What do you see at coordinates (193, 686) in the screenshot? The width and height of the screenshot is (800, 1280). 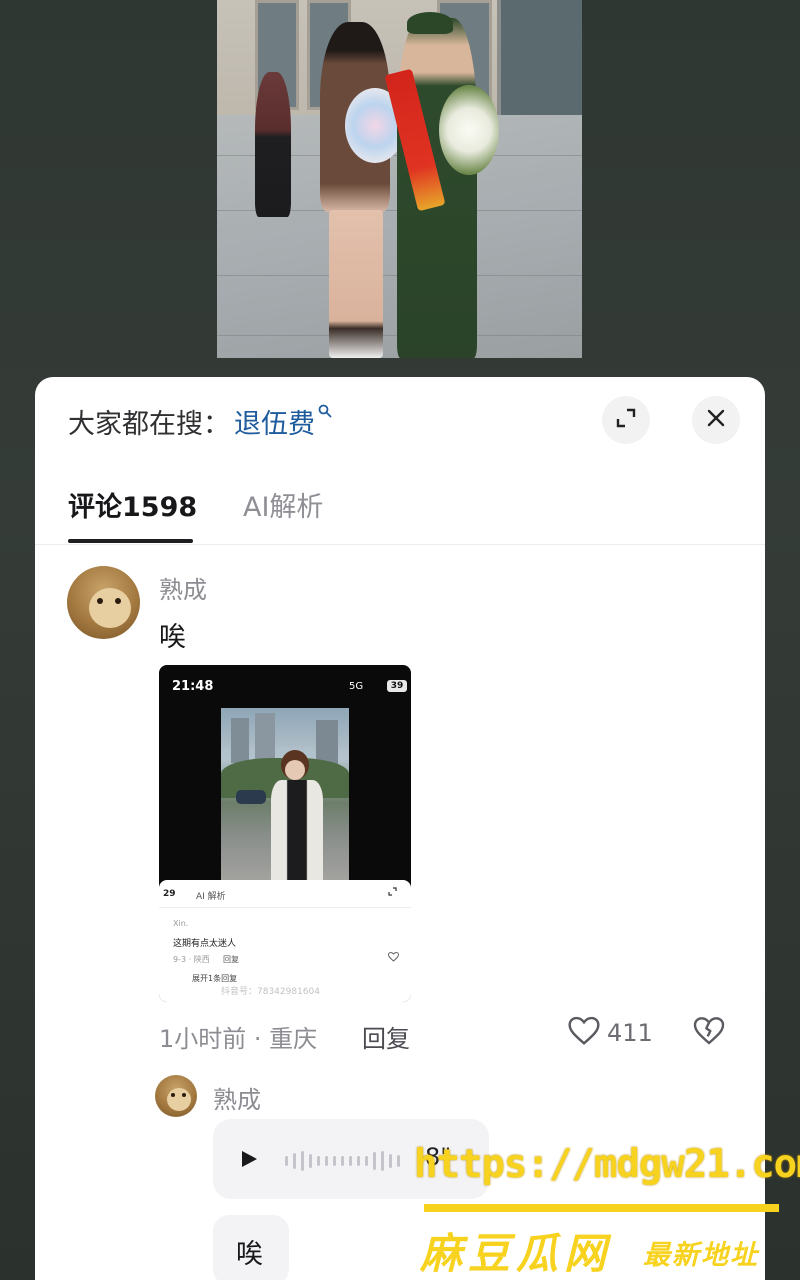 I see `embed-status-time: 21:48` at bounding box center [193, 686].